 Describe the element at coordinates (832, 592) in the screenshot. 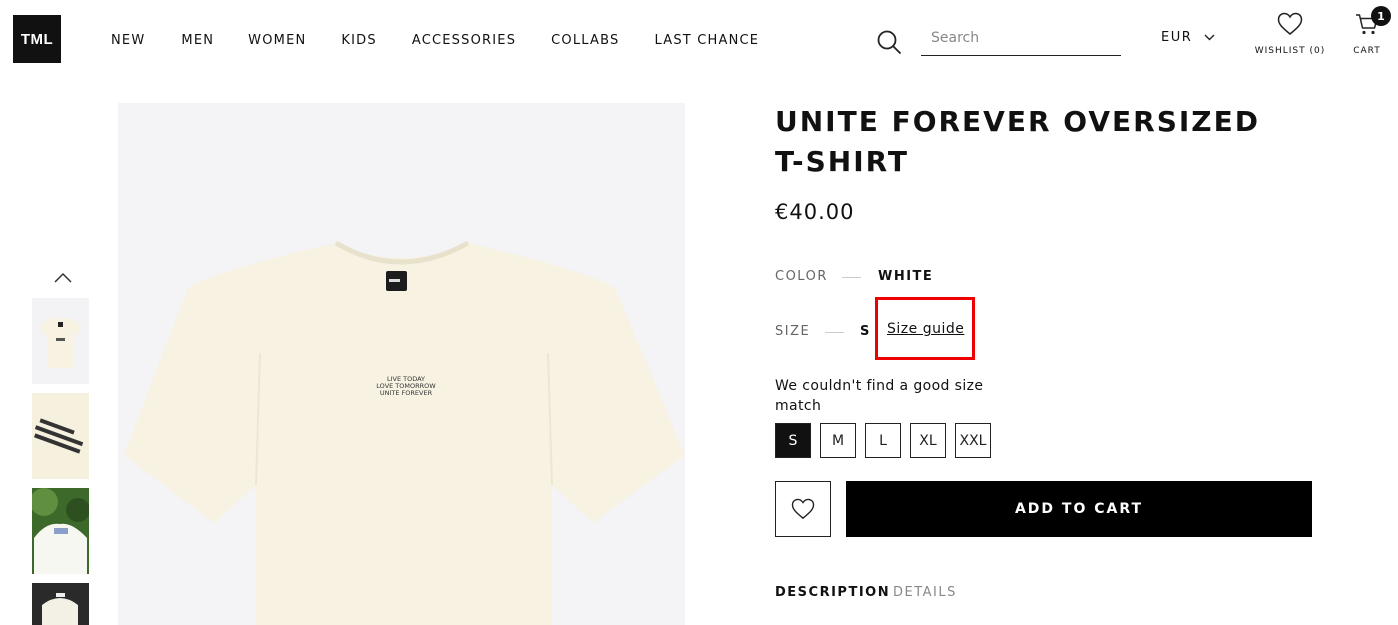

I see `tab-description: DESCRIPTION` at that location.